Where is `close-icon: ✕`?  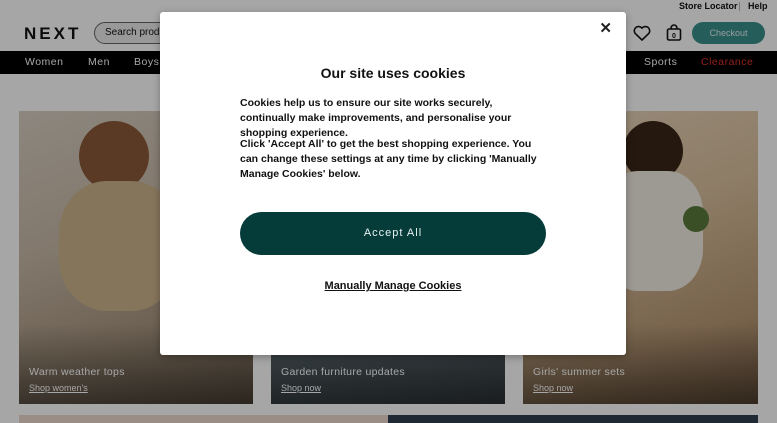 close-icon: ✕ is located at coordinates (605, 28).